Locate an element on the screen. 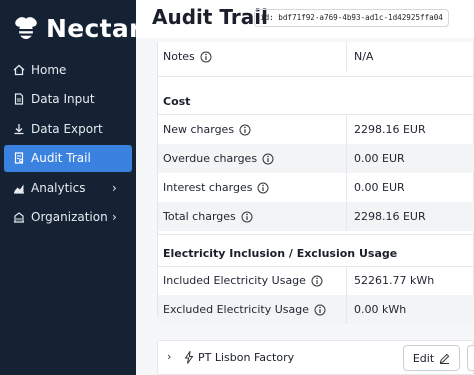 This screenshot has width=474, height=375. sidebar-item-analytics: Analytics › is located at coordinates (68, 187).